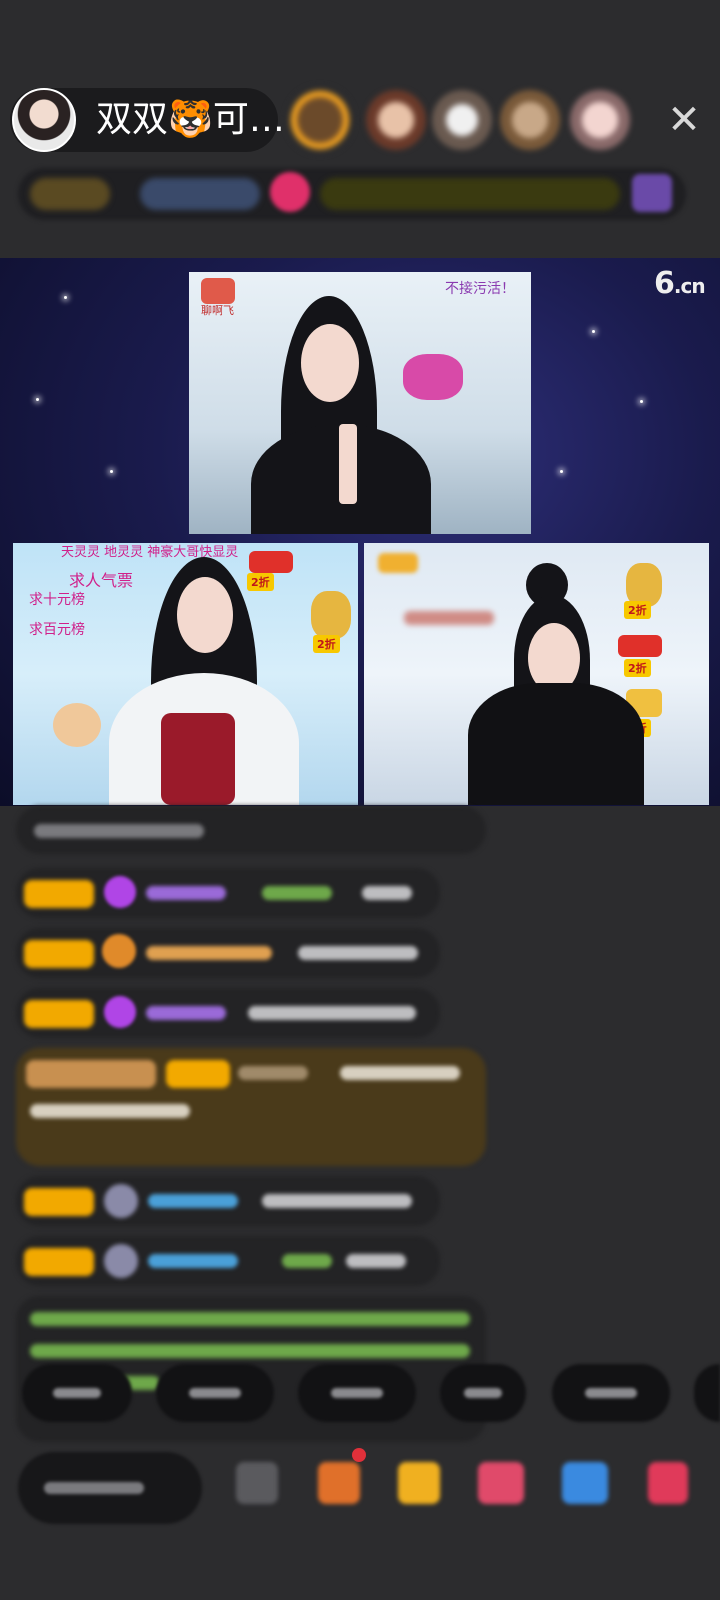 This screenshot has height=1600, width=720. Describe the element at coordinates (348, 464) in the screenshot. I see `neckline` at that location.